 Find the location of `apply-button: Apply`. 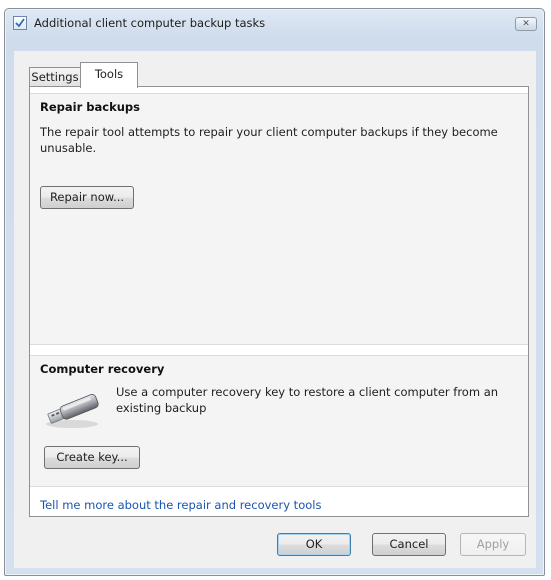

apply-button: Apply is located at coordinates (493, 544).